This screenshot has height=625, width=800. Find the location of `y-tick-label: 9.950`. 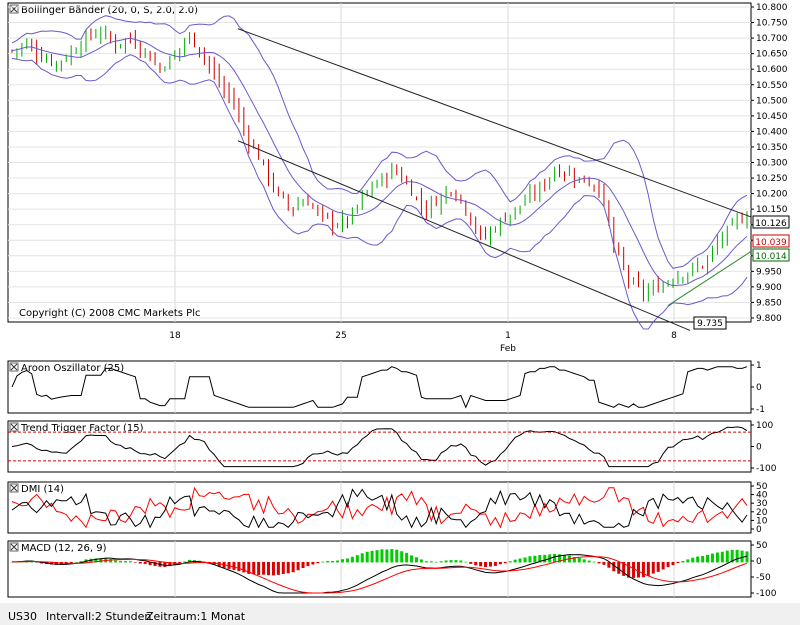

y-tick-label: 9.950 is located at coordinates (769, 272).